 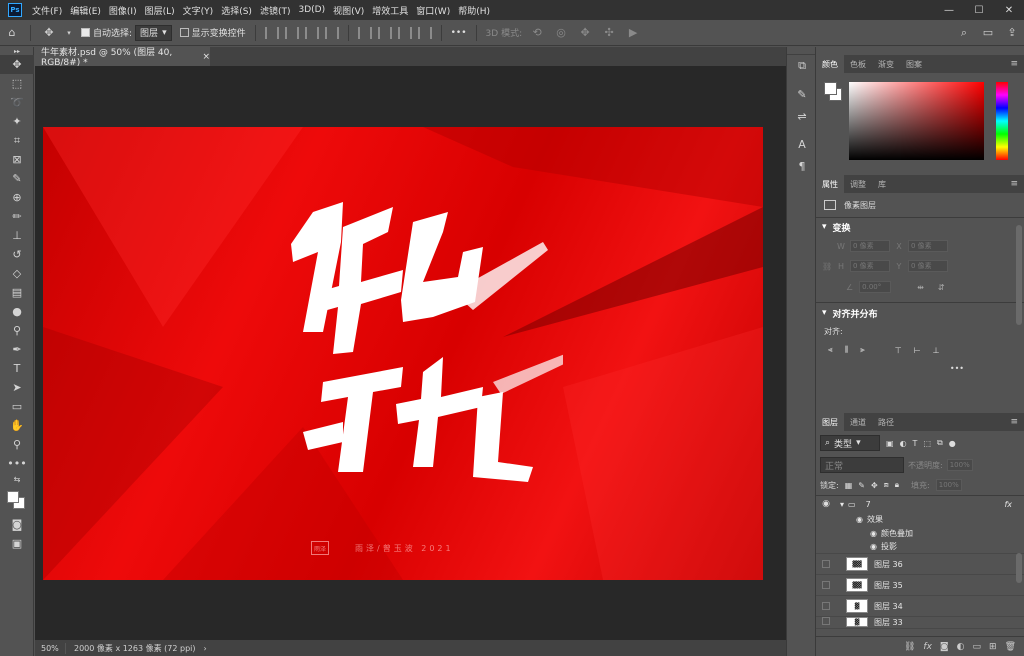 I want to click on add-mask-icon: ◙, so click(x=944, y=647).